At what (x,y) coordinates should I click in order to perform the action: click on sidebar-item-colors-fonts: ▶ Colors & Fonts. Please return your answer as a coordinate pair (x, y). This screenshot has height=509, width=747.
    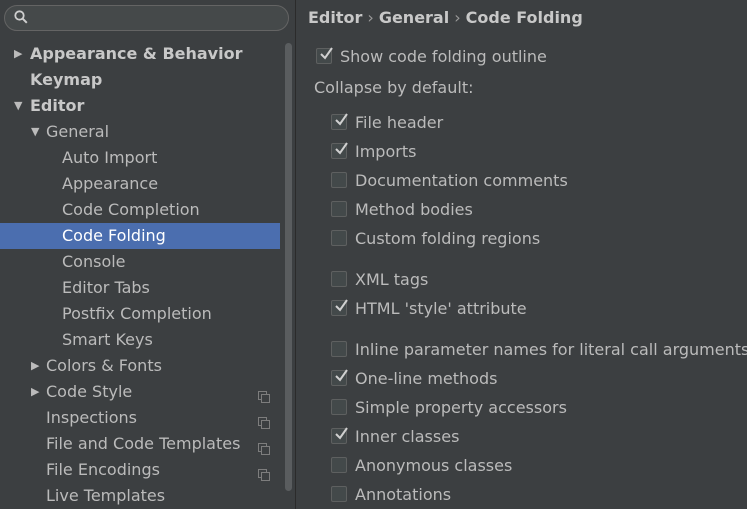
    Looking at the image, I should click on (147, 366).